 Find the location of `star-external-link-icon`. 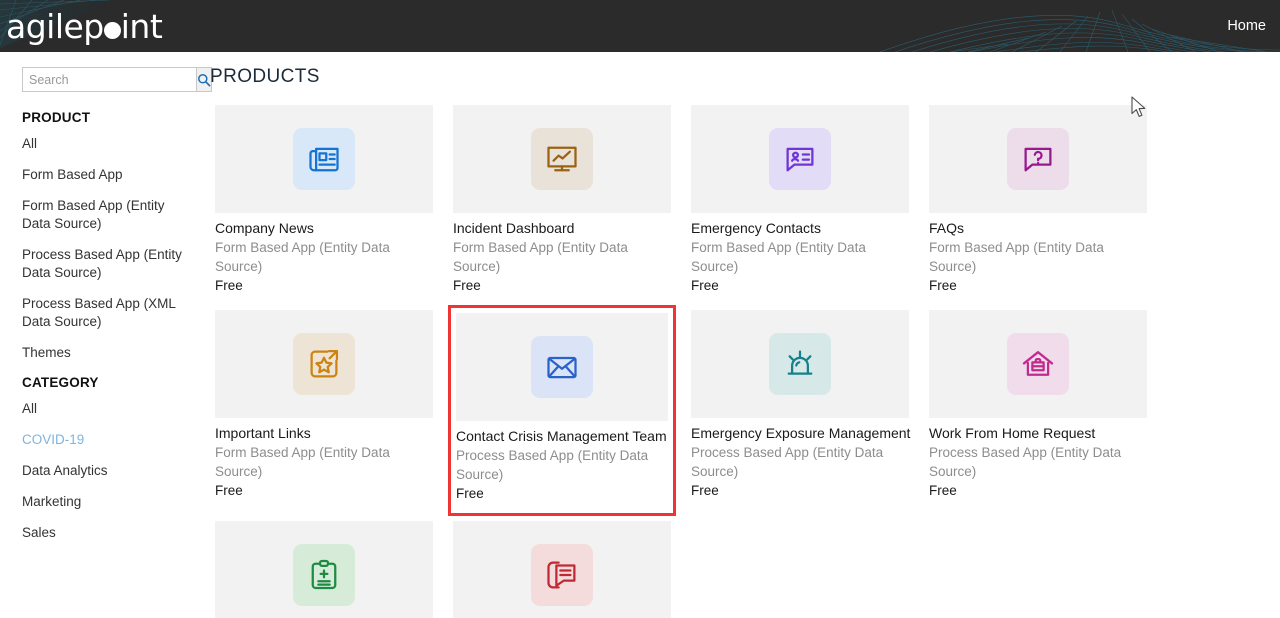

star-external-link-icon is located at coordinates (324, 363).